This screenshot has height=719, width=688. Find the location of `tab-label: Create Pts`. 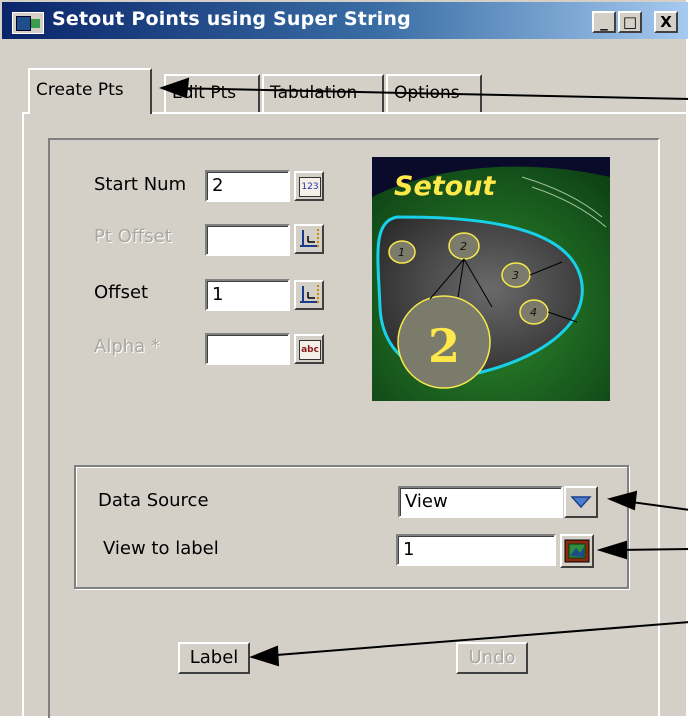

tab-label: Create Pts is located at coordinates (80, 90).